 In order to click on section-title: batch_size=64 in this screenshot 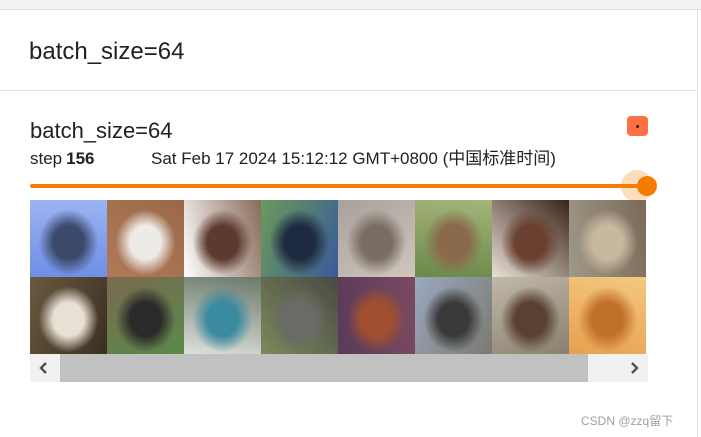, I will do `click(107, 51)`.